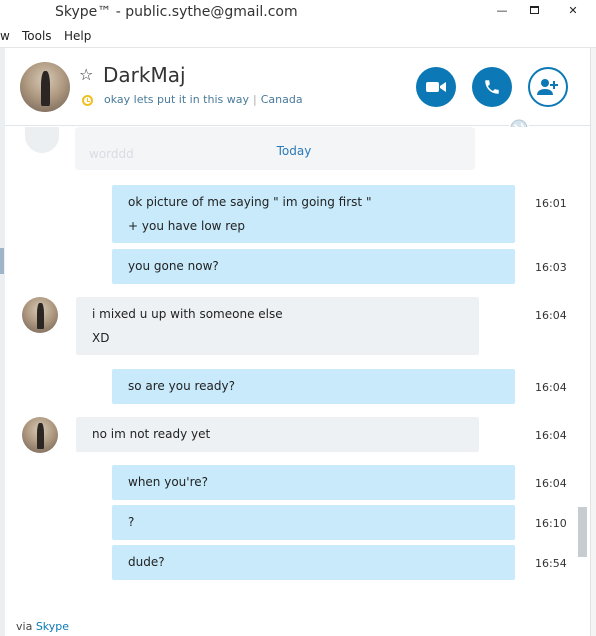  What do you see at coordinates (277, 434) in the screenshot?
I see `message-bubble-incoming: no im not ready yet` at bounding box center [277, 434].